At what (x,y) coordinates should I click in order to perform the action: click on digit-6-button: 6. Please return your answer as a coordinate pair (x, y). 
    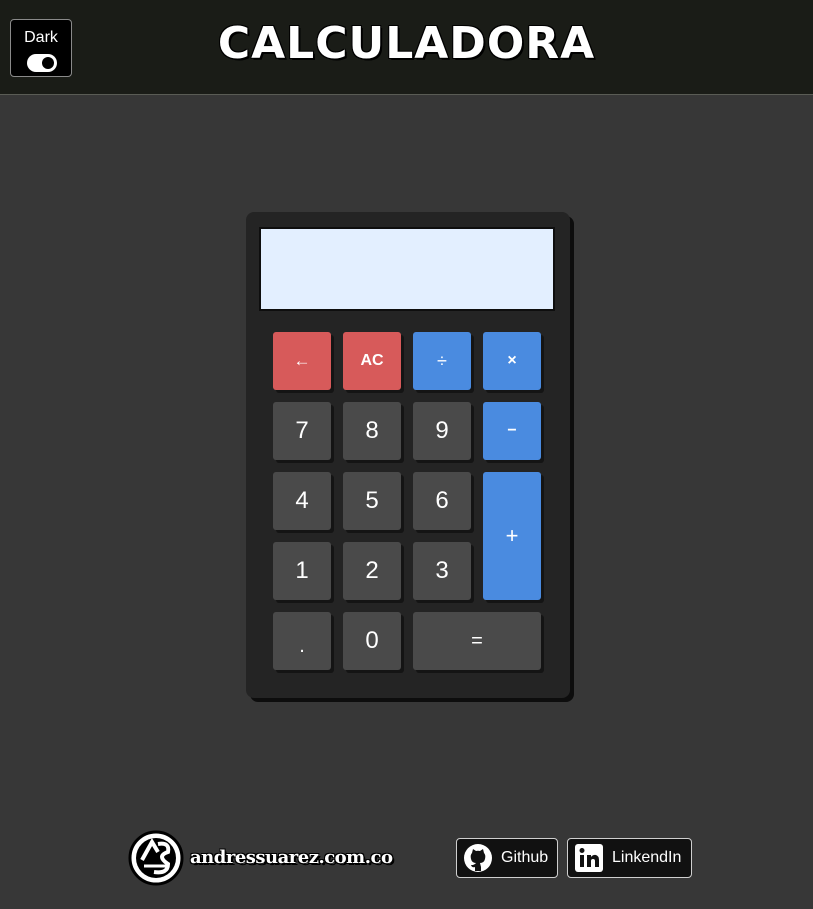
    Looking at the image, I should click on (442, 501).